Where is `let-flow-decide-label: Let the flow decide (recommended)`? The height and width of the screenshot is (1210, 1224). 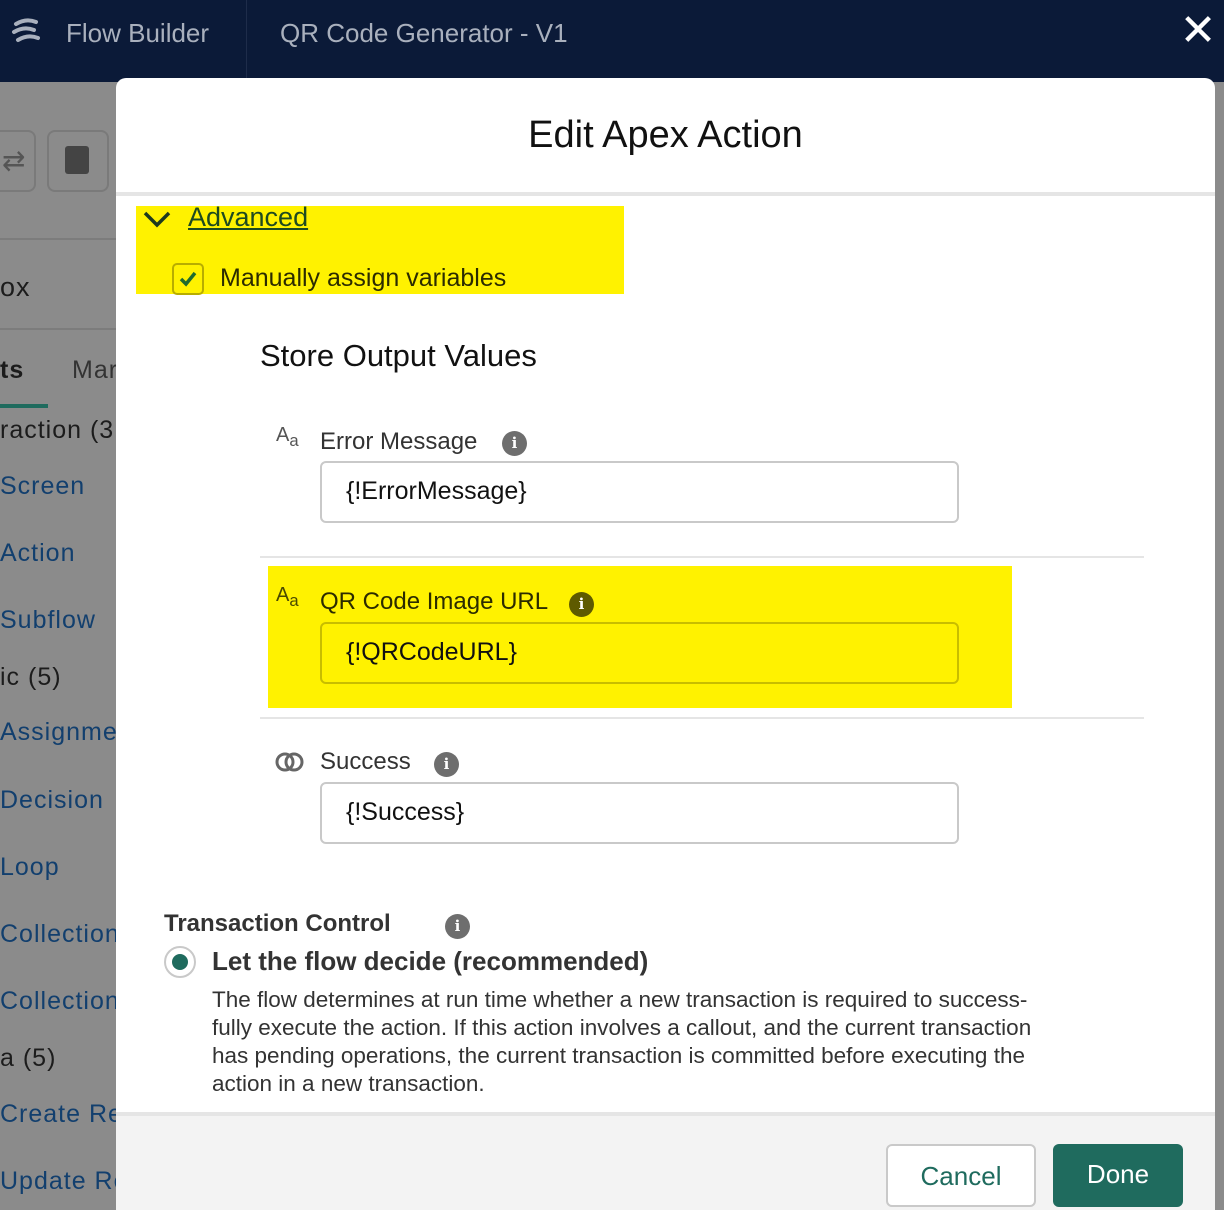 let-flow-decide-label: Let the flow decide (recommended) is located at coordinates (430, 961).